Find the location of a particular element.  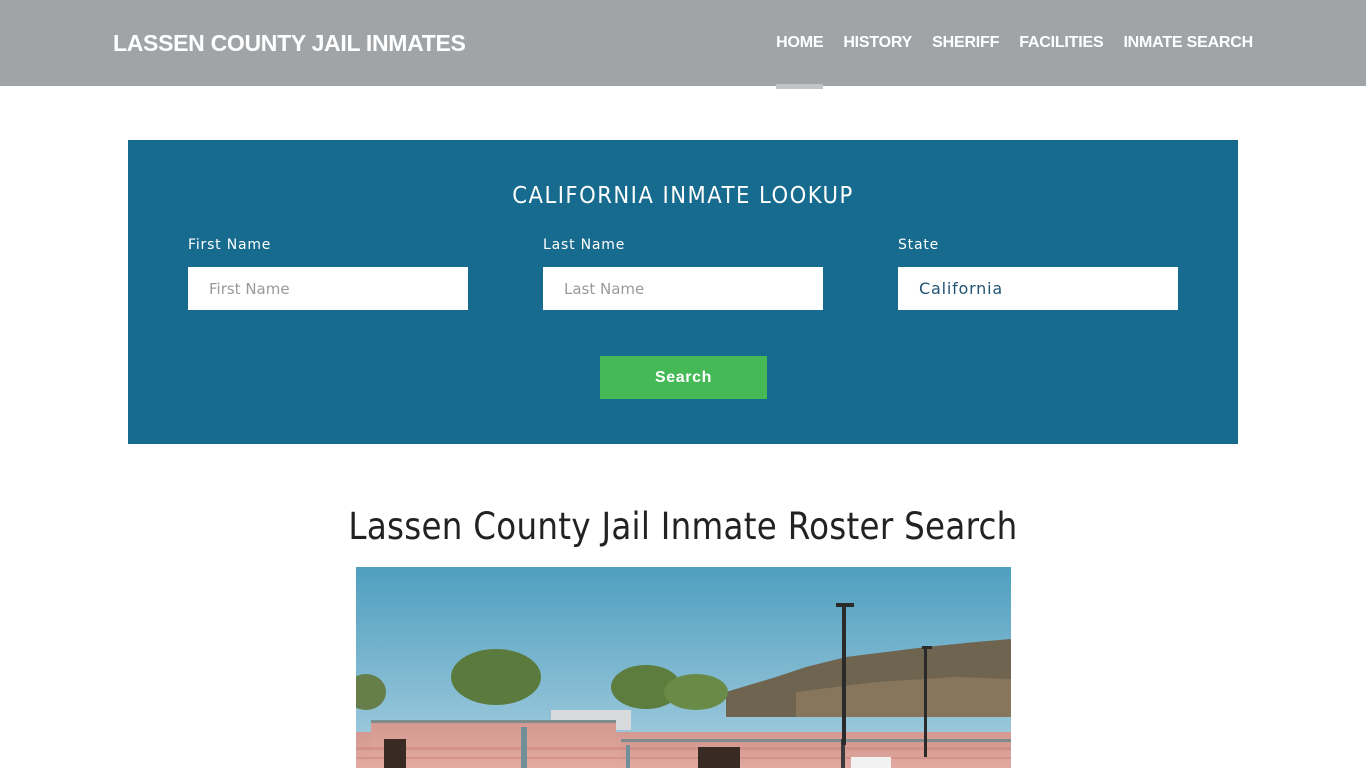

nav-sheriff: SHERIFF is located at coordinates (965, 26).